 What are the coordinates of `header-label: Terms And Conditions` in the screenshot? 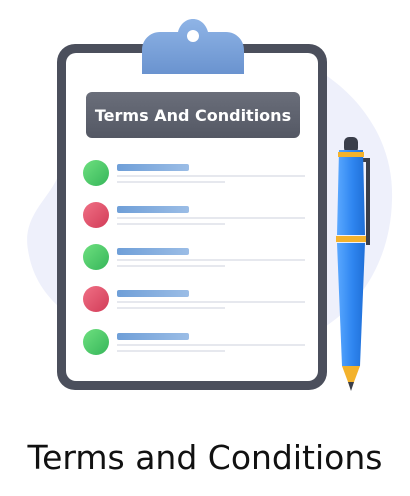 It's located at (193, 115).